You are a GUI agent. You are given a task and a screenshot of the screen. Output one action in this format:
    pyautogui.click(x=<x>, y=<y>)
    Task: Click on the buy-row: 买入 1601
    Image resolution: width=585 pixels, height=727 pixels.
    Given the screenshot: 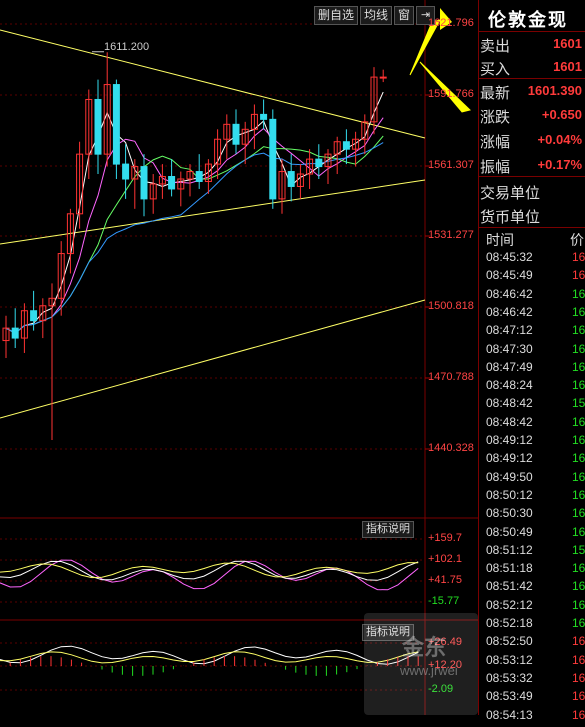 What is the action you would take?
    pyautogui.click(x=532, y=68)
    